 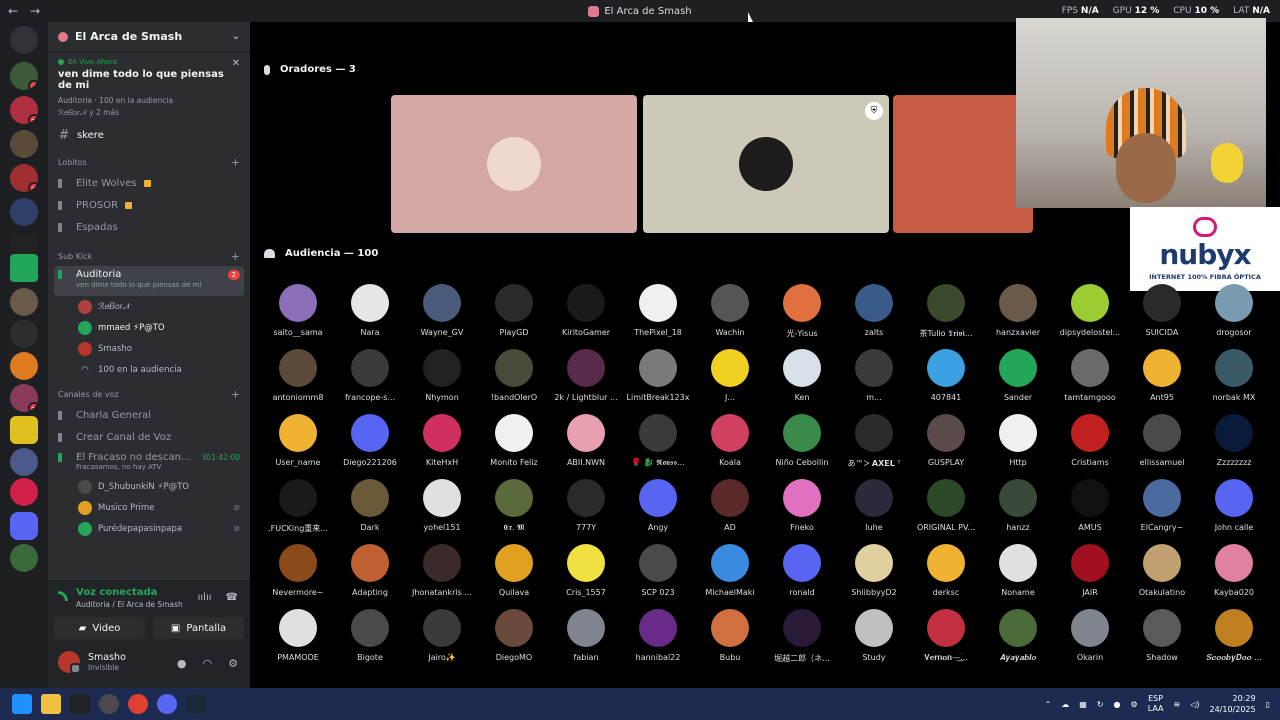 I want to click on audience-member: Angy, so click(x=658, y=507).